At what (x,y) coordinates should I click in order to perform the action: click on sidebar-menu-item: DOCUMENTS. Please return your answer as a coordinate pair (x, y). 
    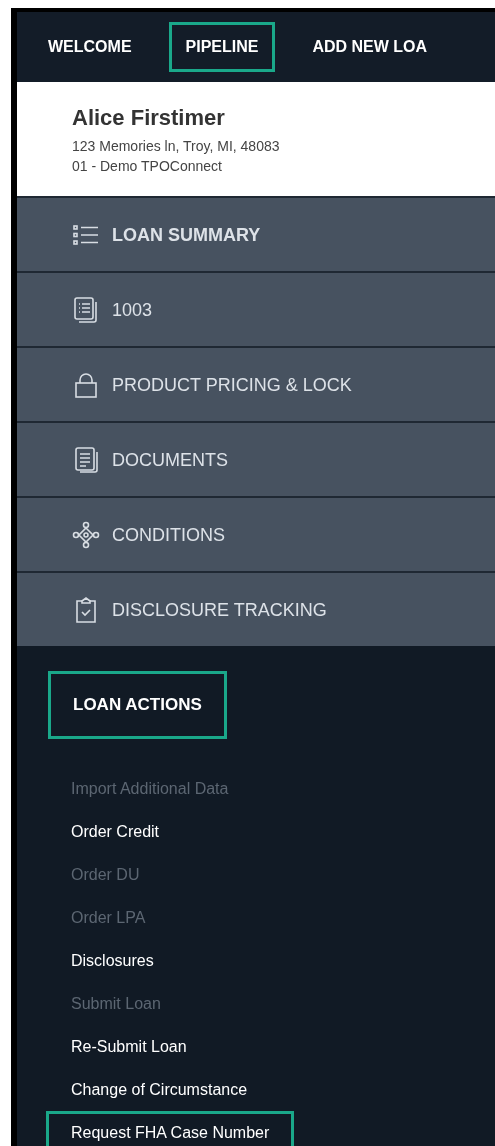
    Looking at the image, I should click on (256, 458).